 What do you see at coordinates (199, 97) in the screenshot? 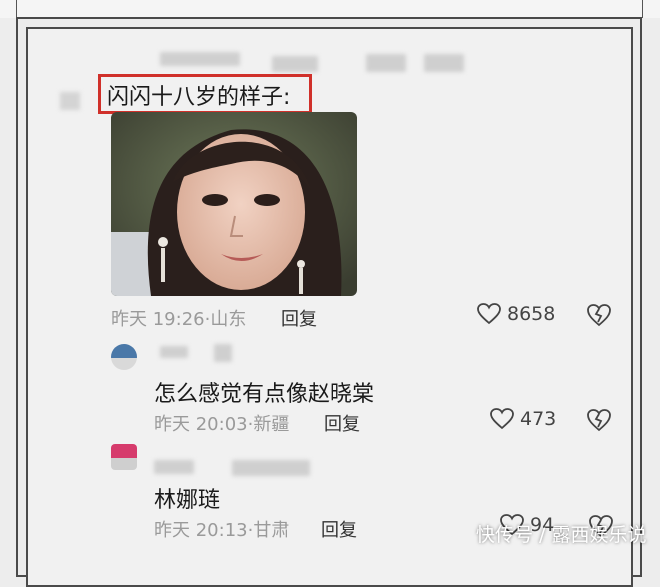
I see `main-comment-text: 闪闪十八岁的样子:` at bounding box center [199, 97].